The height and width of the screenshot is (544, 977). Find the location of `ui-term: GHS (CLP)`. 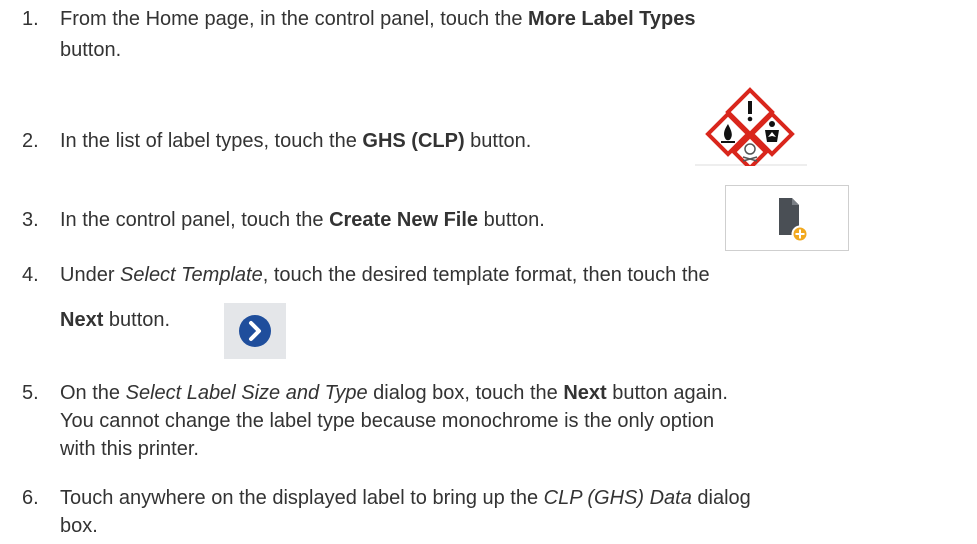

ui-term: GHS (CLP) is located at coordinates (413, 141).